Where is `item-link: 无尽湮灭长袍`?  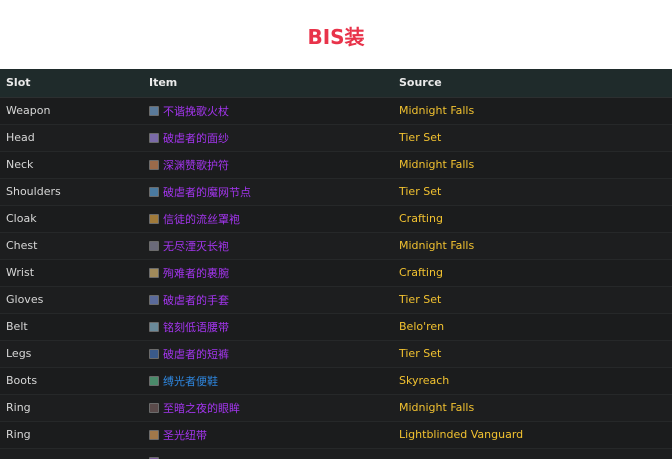 item-link: 无尽湮灭长袍 is located at coordinates (196, 246).